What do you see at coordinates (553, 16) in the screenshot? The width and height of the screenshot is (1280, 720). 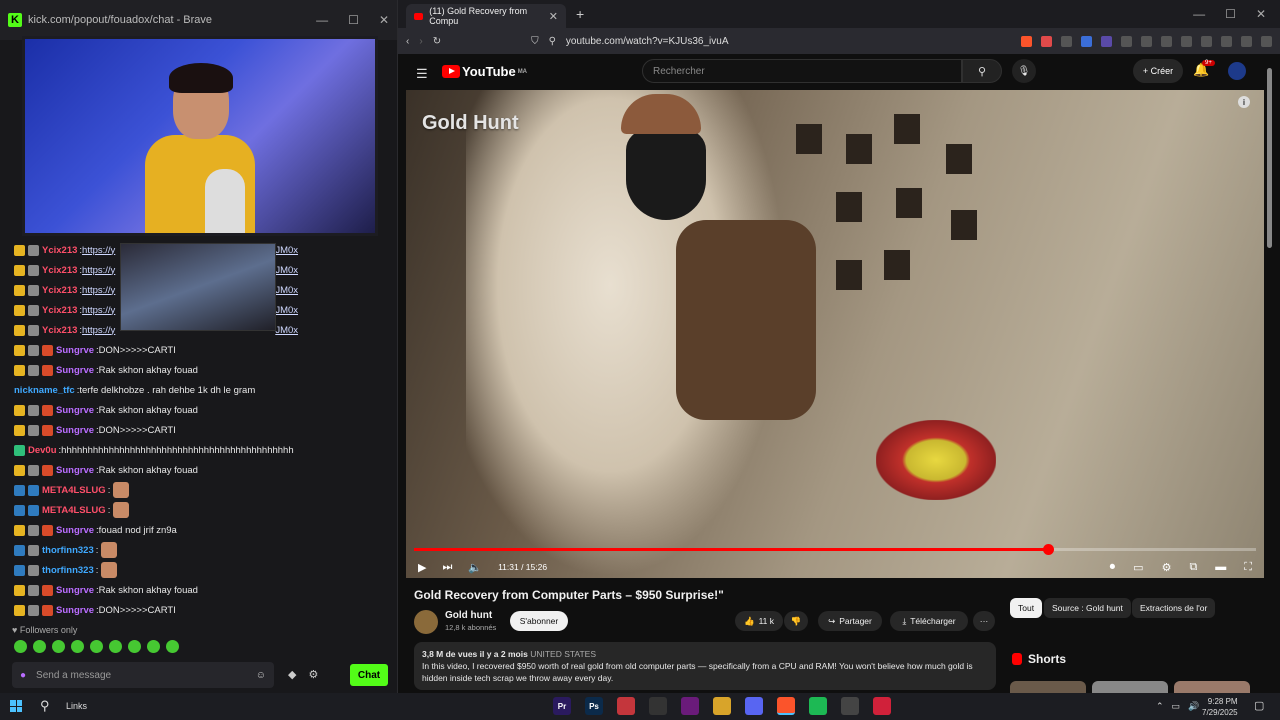 I see `tab-close-icon: ✕` at bounding box center [553, 16].